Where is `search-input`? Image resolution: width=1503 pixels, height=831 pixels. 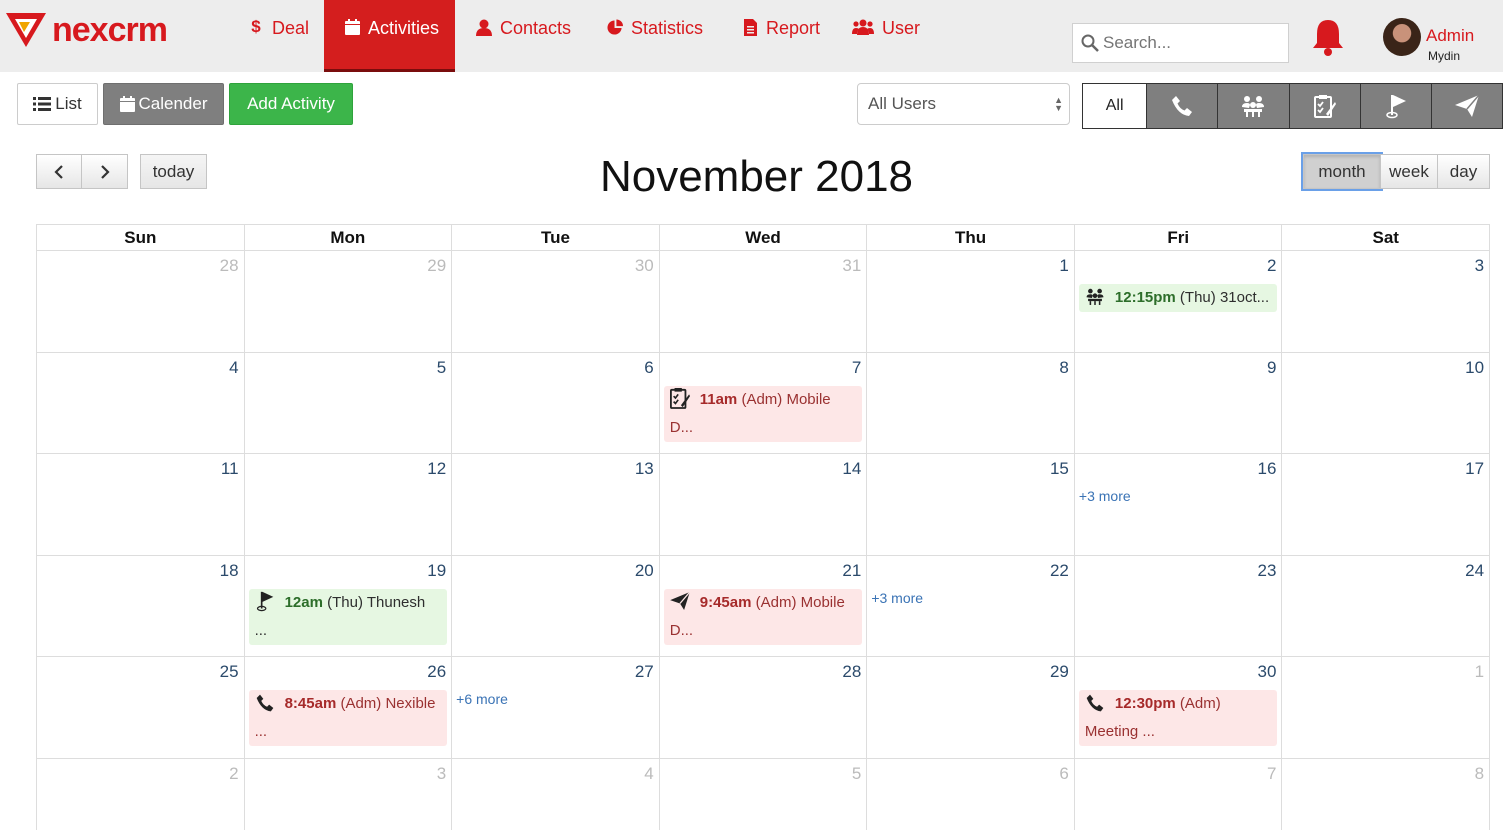 search-input is located at coordinates (1193, 43).